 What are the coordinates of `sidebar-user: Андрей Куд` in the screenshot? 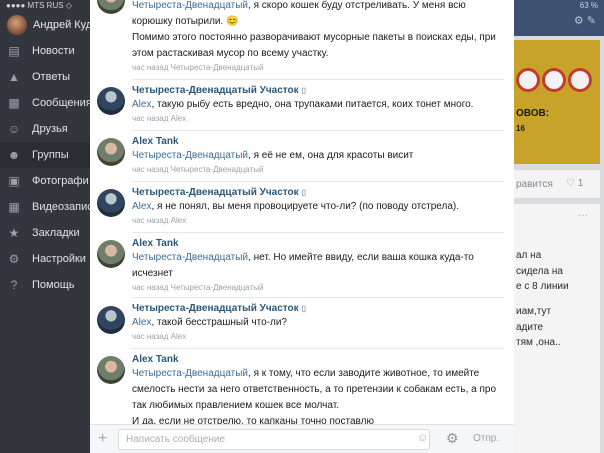 It's located at (46, 25).